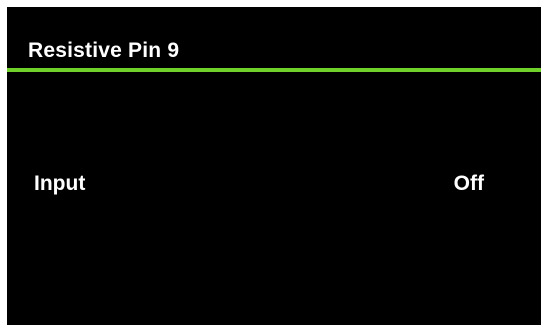 The image size is (541, 325). What do you see at coordinates (274, 70) in the screenshot?
I see `title-divider` at bounding box center [274, 70].